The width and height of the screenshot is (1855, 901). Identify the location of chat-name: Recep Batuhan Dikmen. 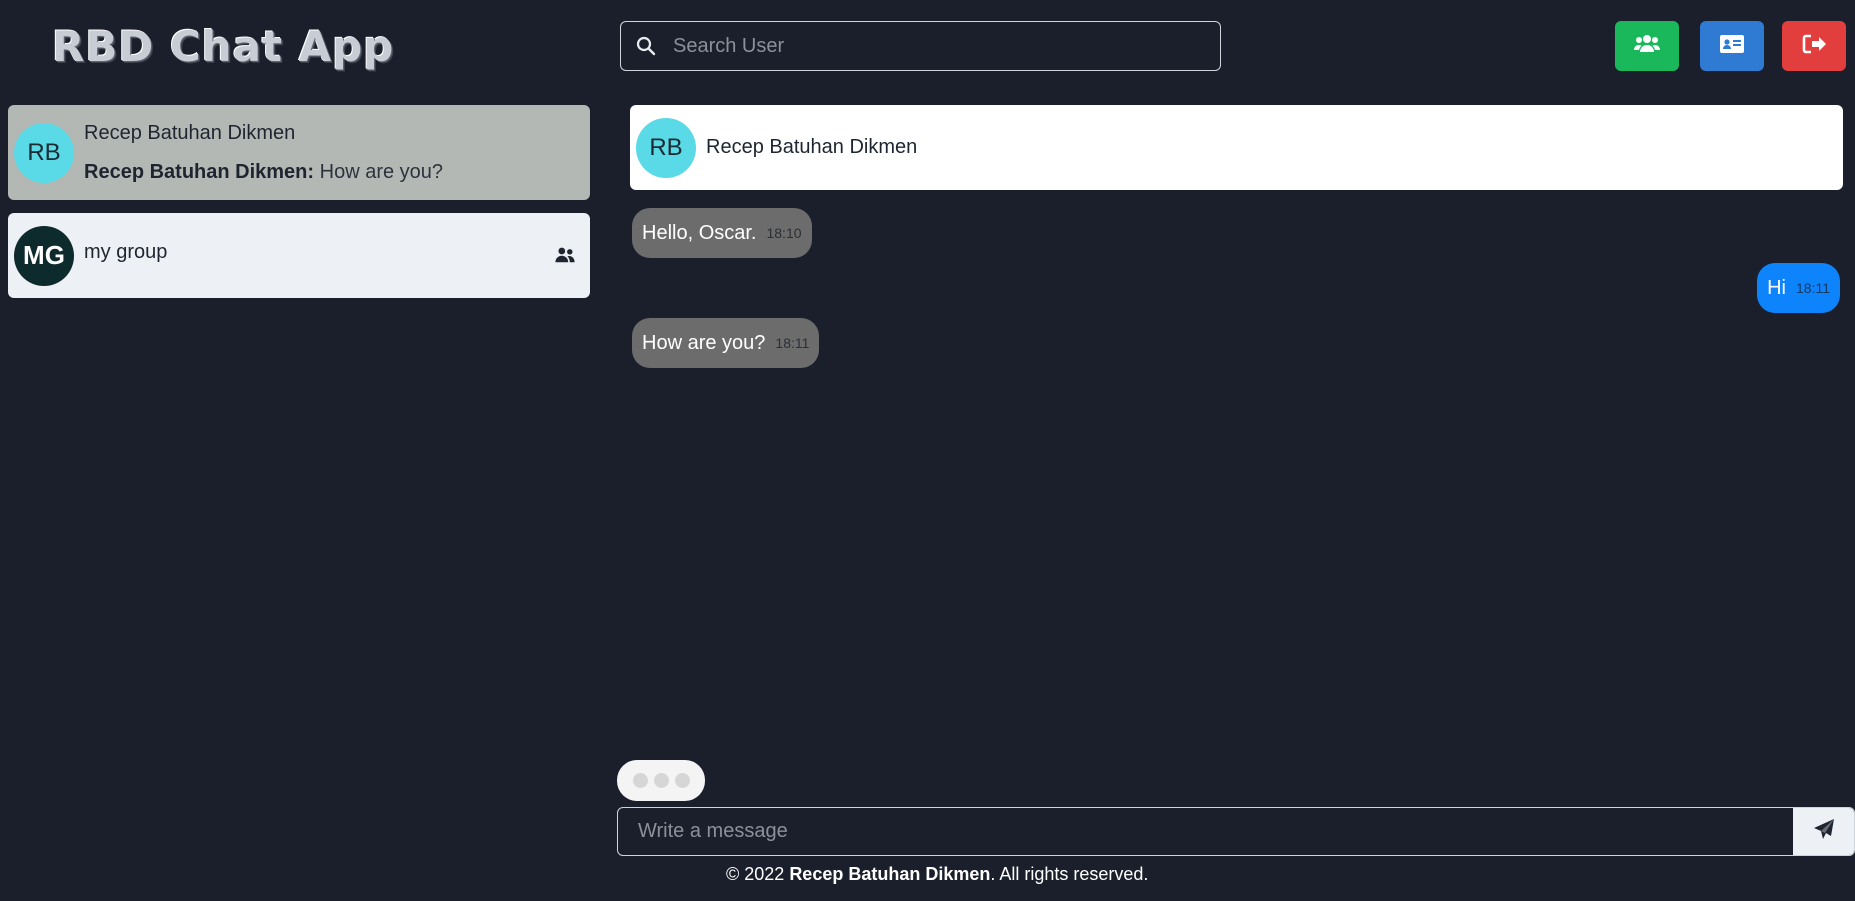
(190, 132).